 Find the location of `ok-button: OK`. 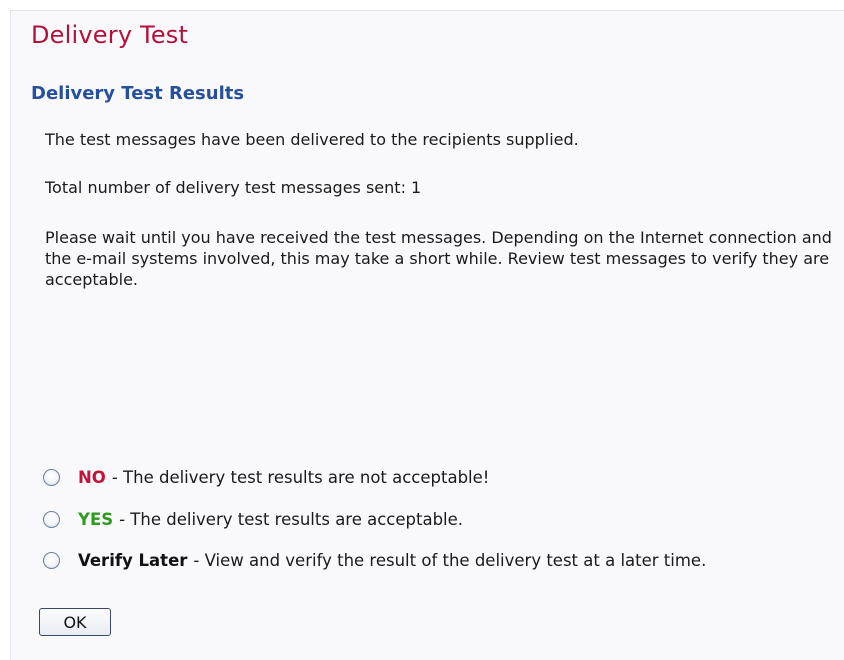

ok-button: OK is located at coordinates (75, 622).